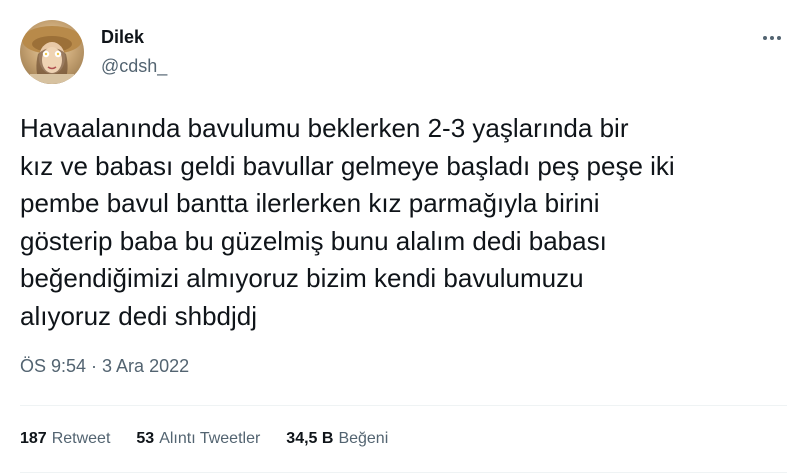 The width and height of the screenshot is (807, 476). I want to click on avatar, so click(52, 52).